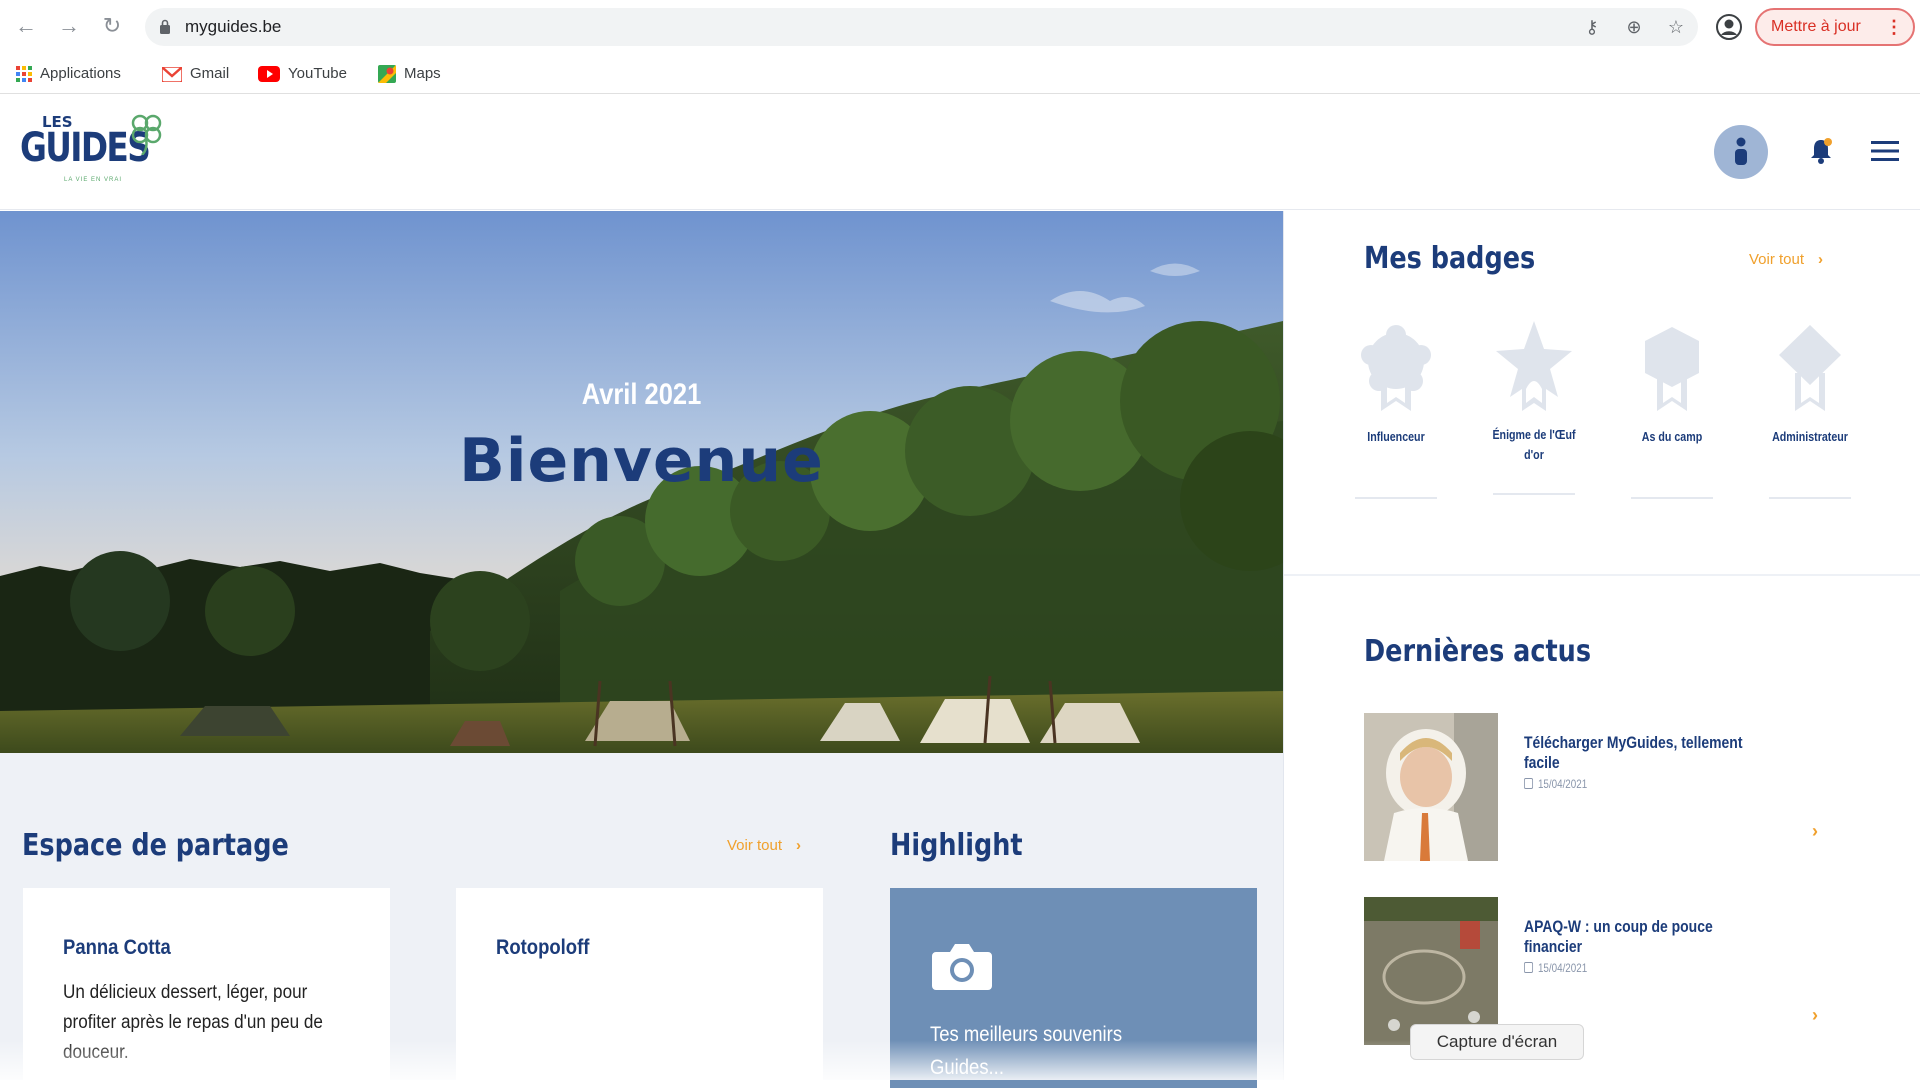 The height and width of the screenshot is (1088, 1920). What do you see at coordinates (1810, 436) in the screenshot?
I see `badge-label: Administrateur` at bounding box center [1810, 436].